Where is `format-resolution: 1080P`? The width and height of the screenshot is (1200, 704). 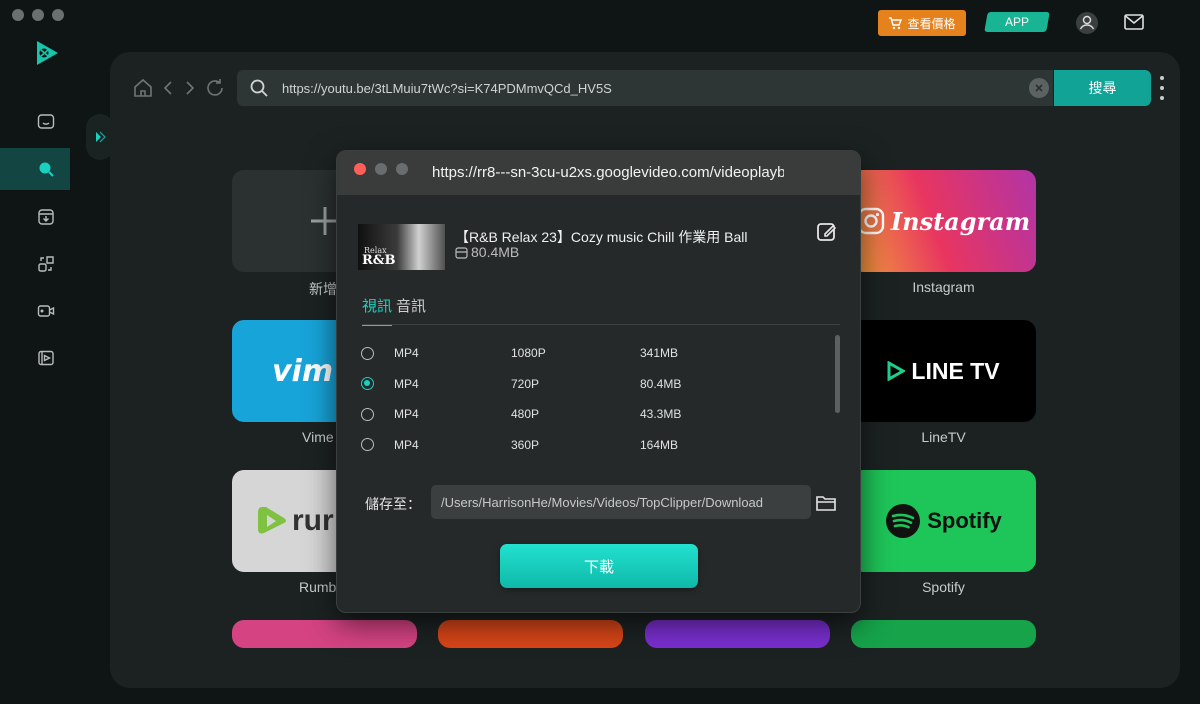 format-resolution: 1080P is located at coordinates (528, 353).